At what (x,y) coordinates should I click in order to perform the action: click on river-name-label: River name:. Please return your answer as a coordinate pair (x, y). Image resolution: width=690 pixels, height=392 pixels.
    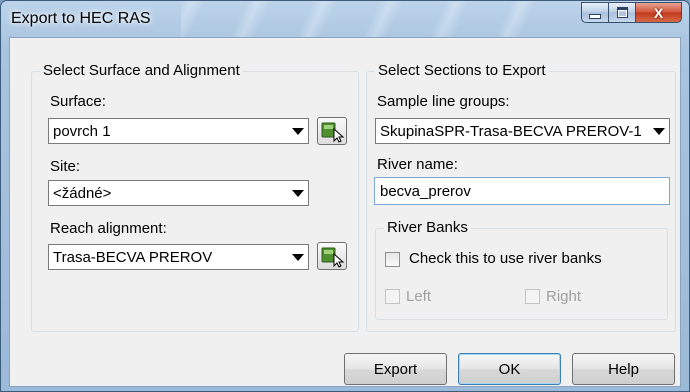
    Looking at the image, I should click on (417, 164).